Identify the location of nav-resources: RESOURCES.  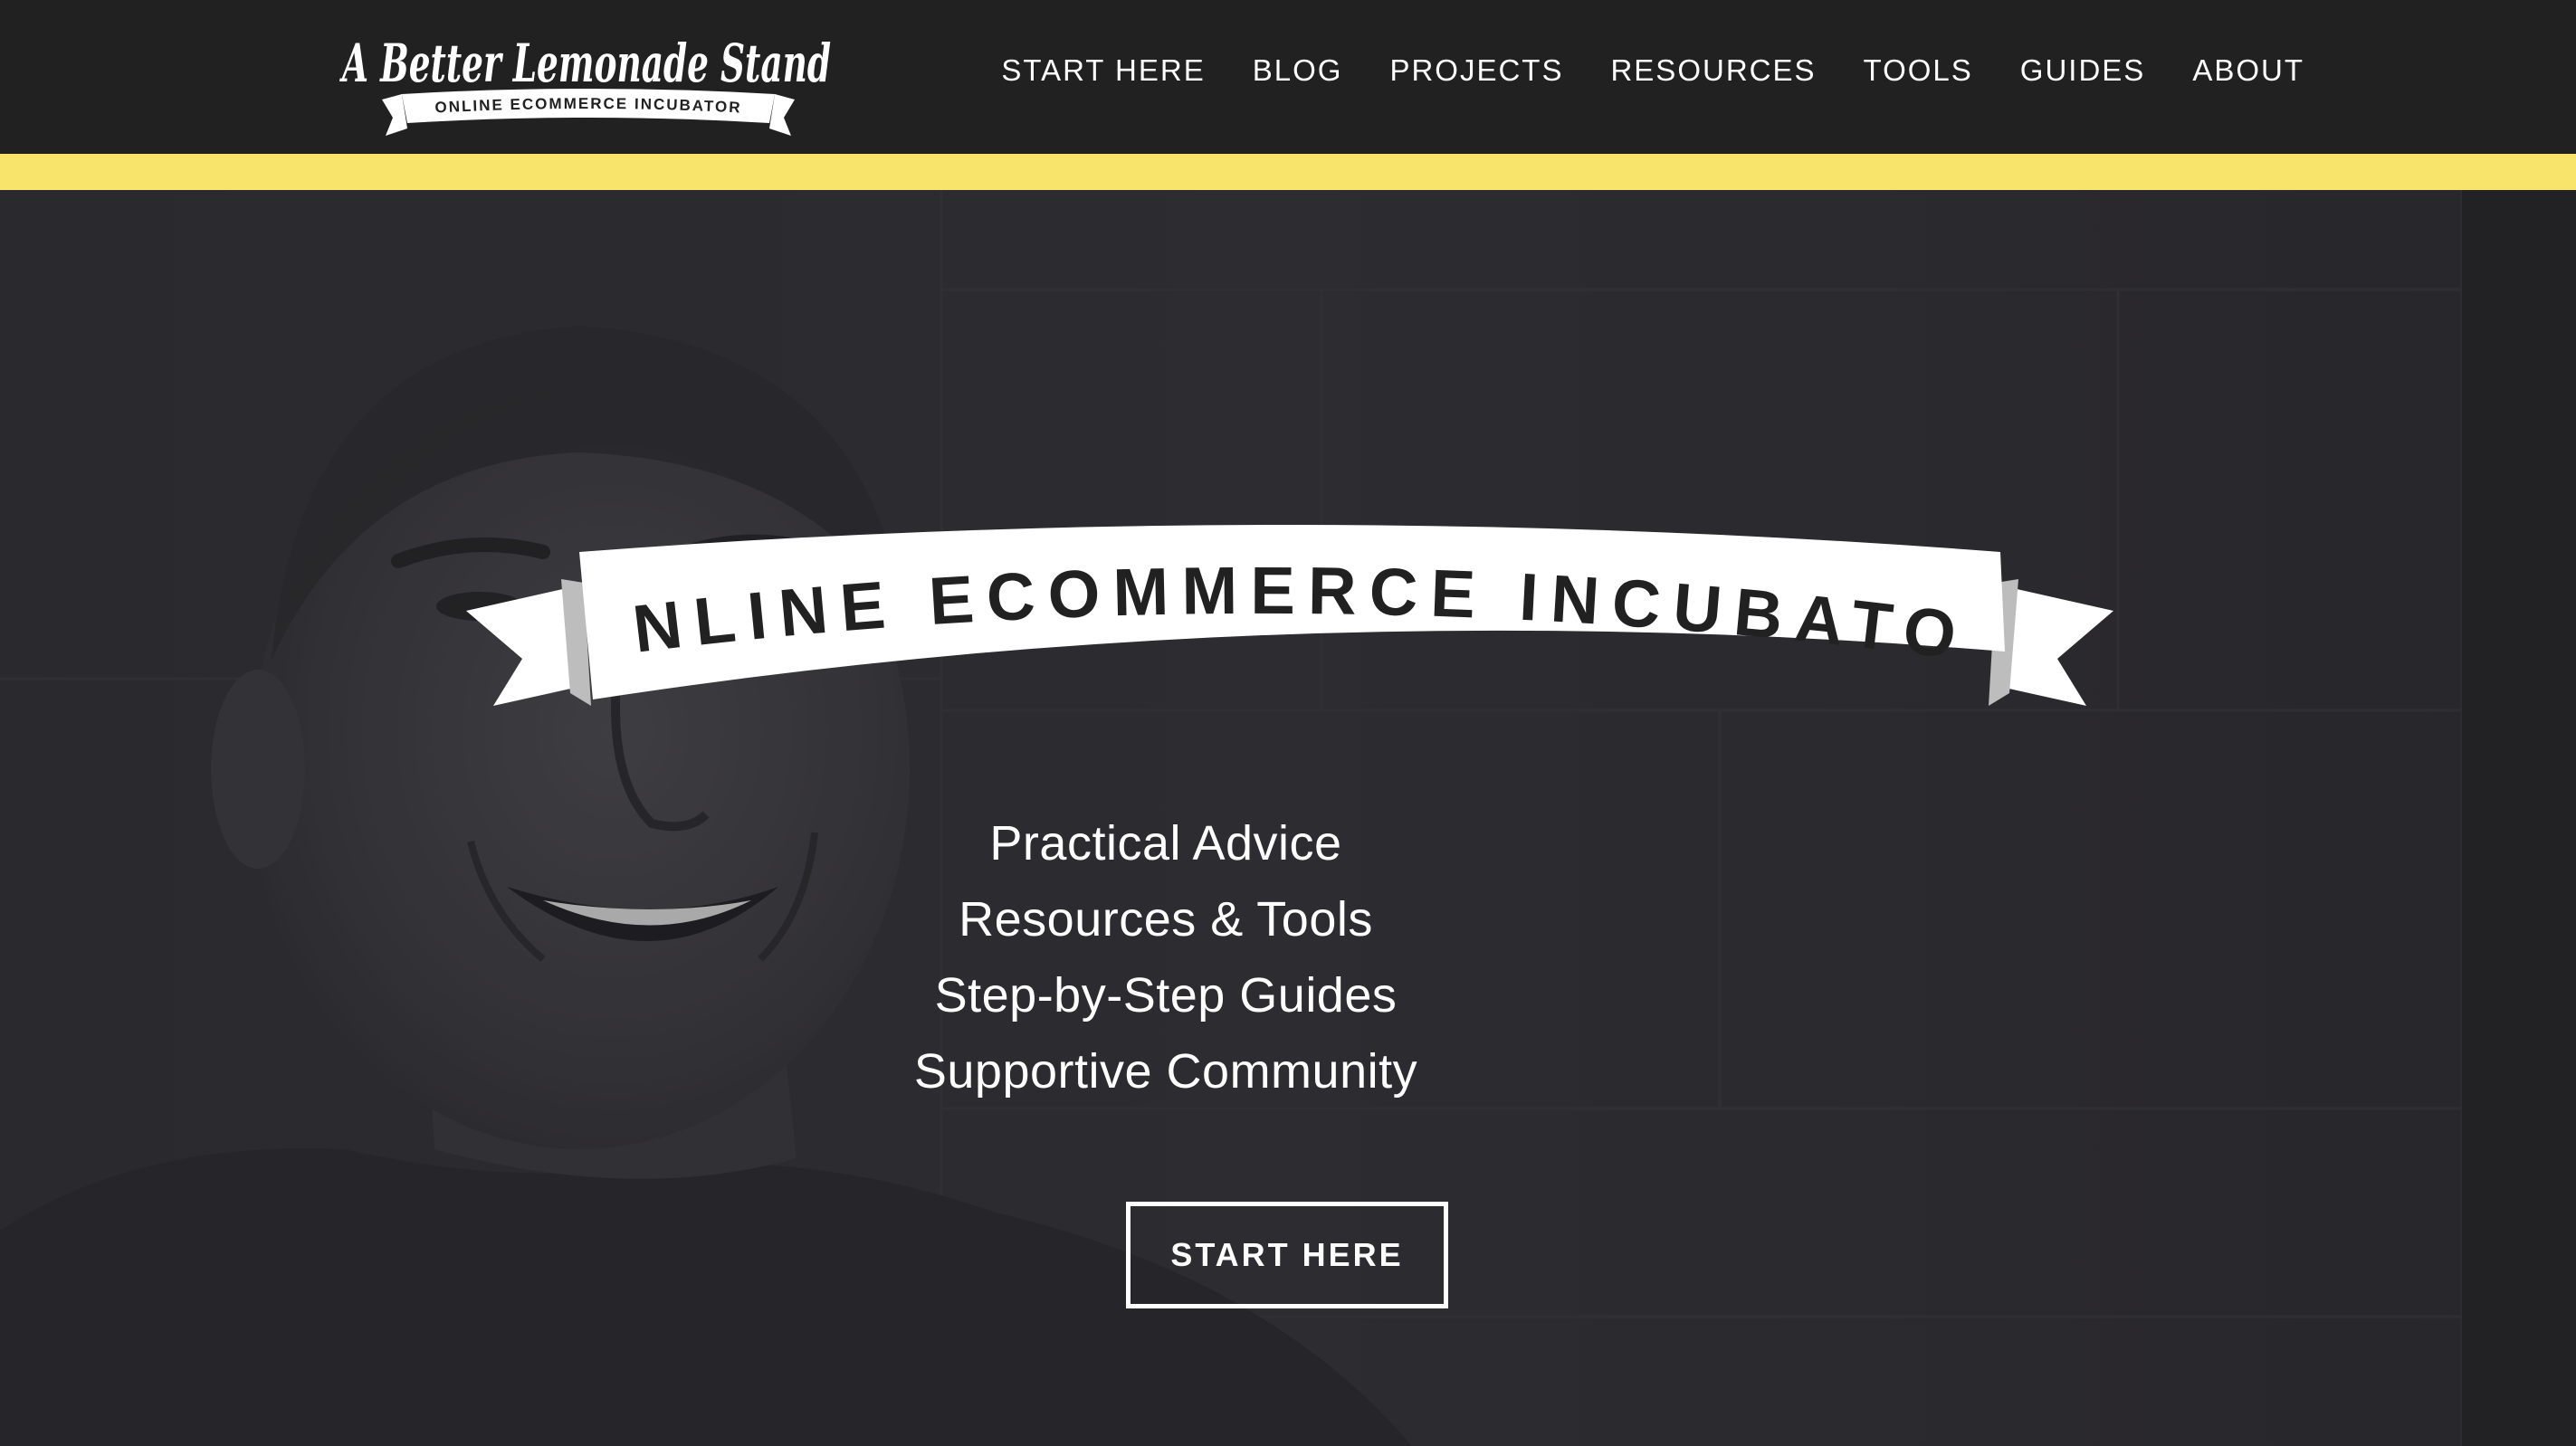
(1713, 71).